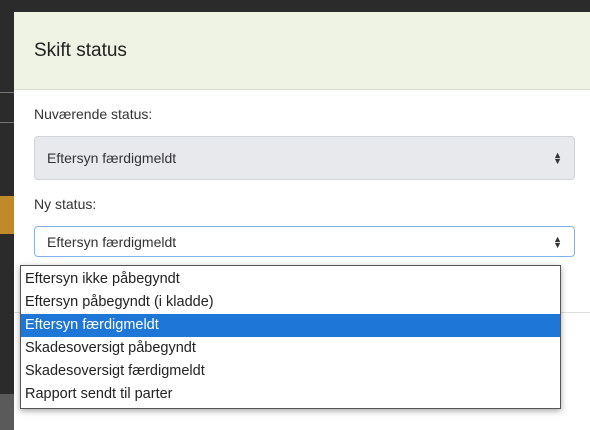 The width and height of the screenshot is (590, 430). What do you see at coordinates (304, 158) in the screenshot?
I see `current-status-select: Eftersyn færdigmeldt ▲ ▼` at bounding box center [304, 158].